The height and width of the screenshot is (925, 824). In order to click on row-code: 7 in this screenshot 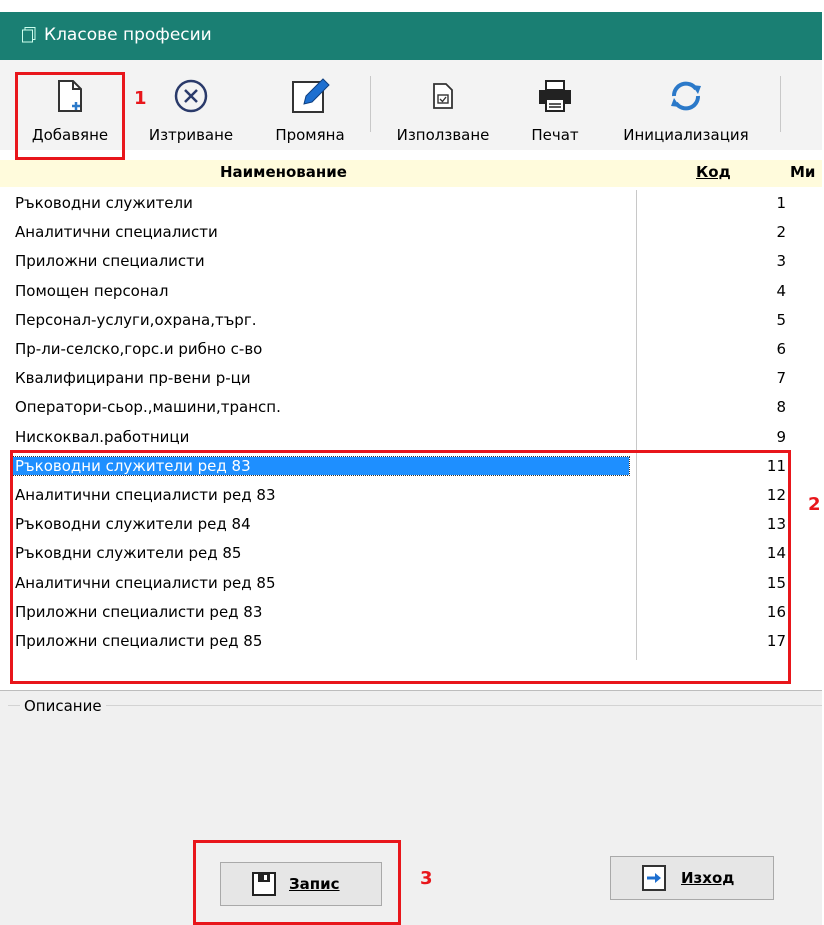, I will do `click(781, 378)`.